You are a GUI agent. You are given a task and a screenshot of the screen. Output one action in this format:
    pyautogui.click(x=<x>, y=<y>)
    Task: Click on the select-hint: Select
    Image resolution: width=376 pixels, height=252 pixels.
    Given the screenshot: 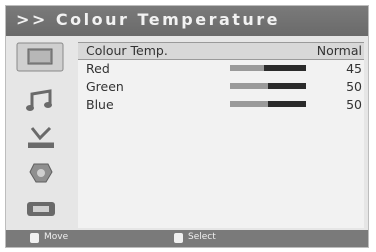 What is the action you would take?
    pyautogui.click(x=202, y=237)
    